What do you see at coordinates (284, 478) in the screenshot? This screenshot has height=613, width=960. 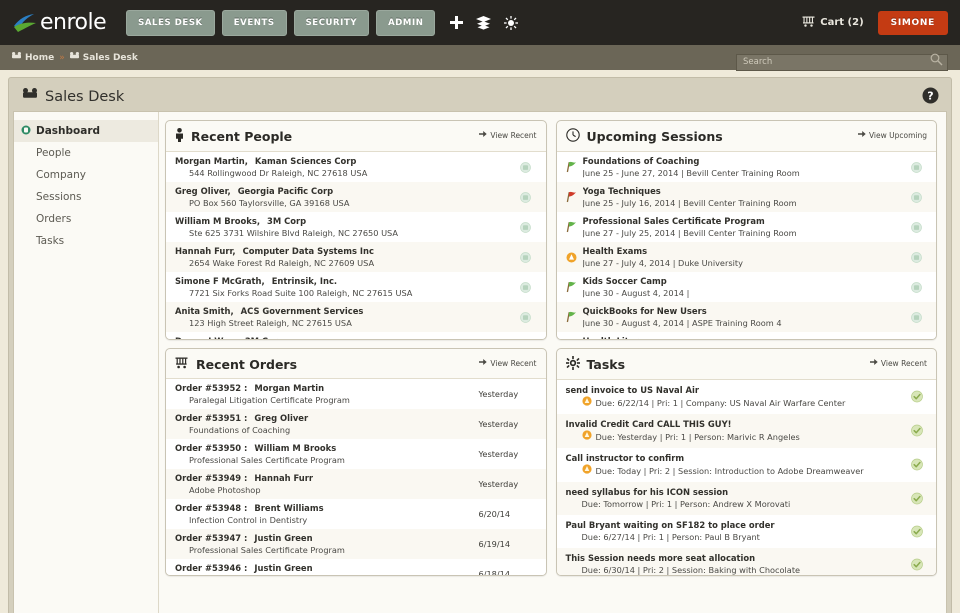 I see `order-person: Hannah Furr` at bounding box center [284, 478].